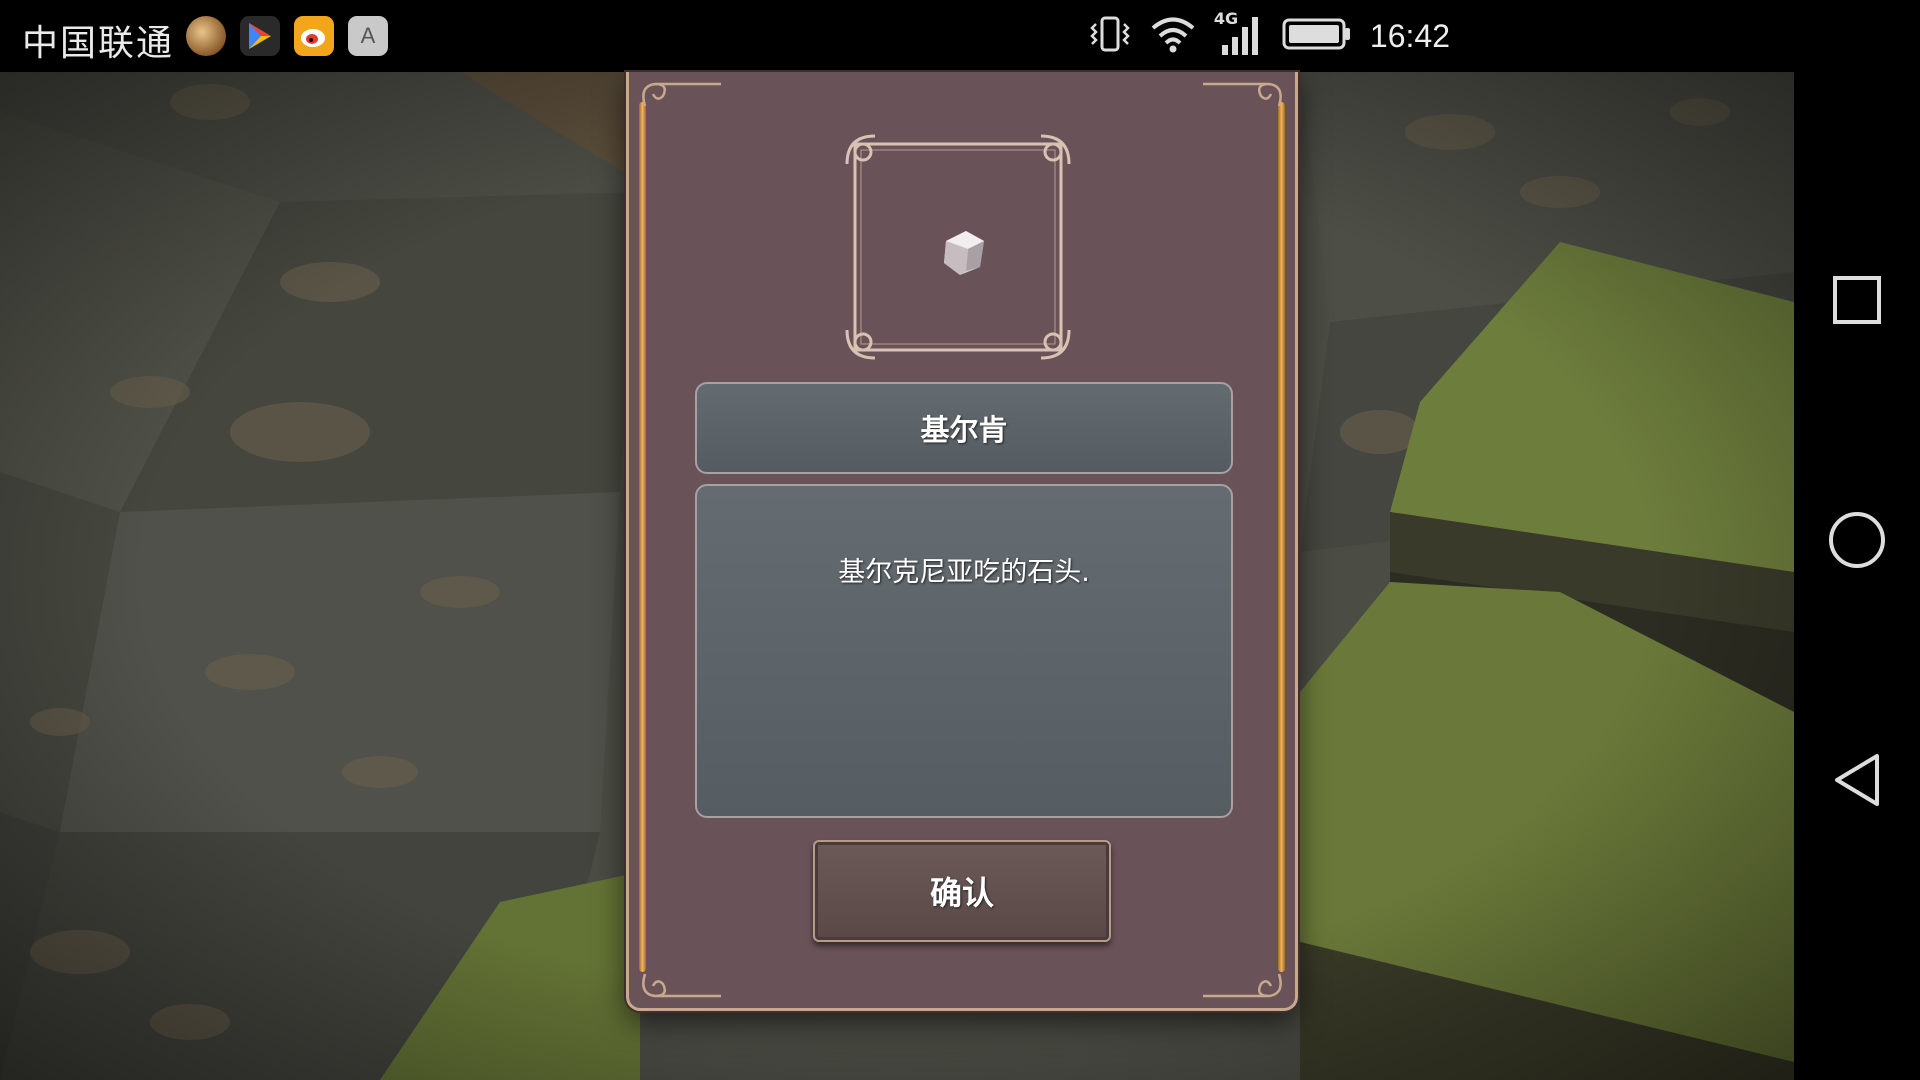  I want to click on cellular-signal-icon: 4G, so click(1238, 35).